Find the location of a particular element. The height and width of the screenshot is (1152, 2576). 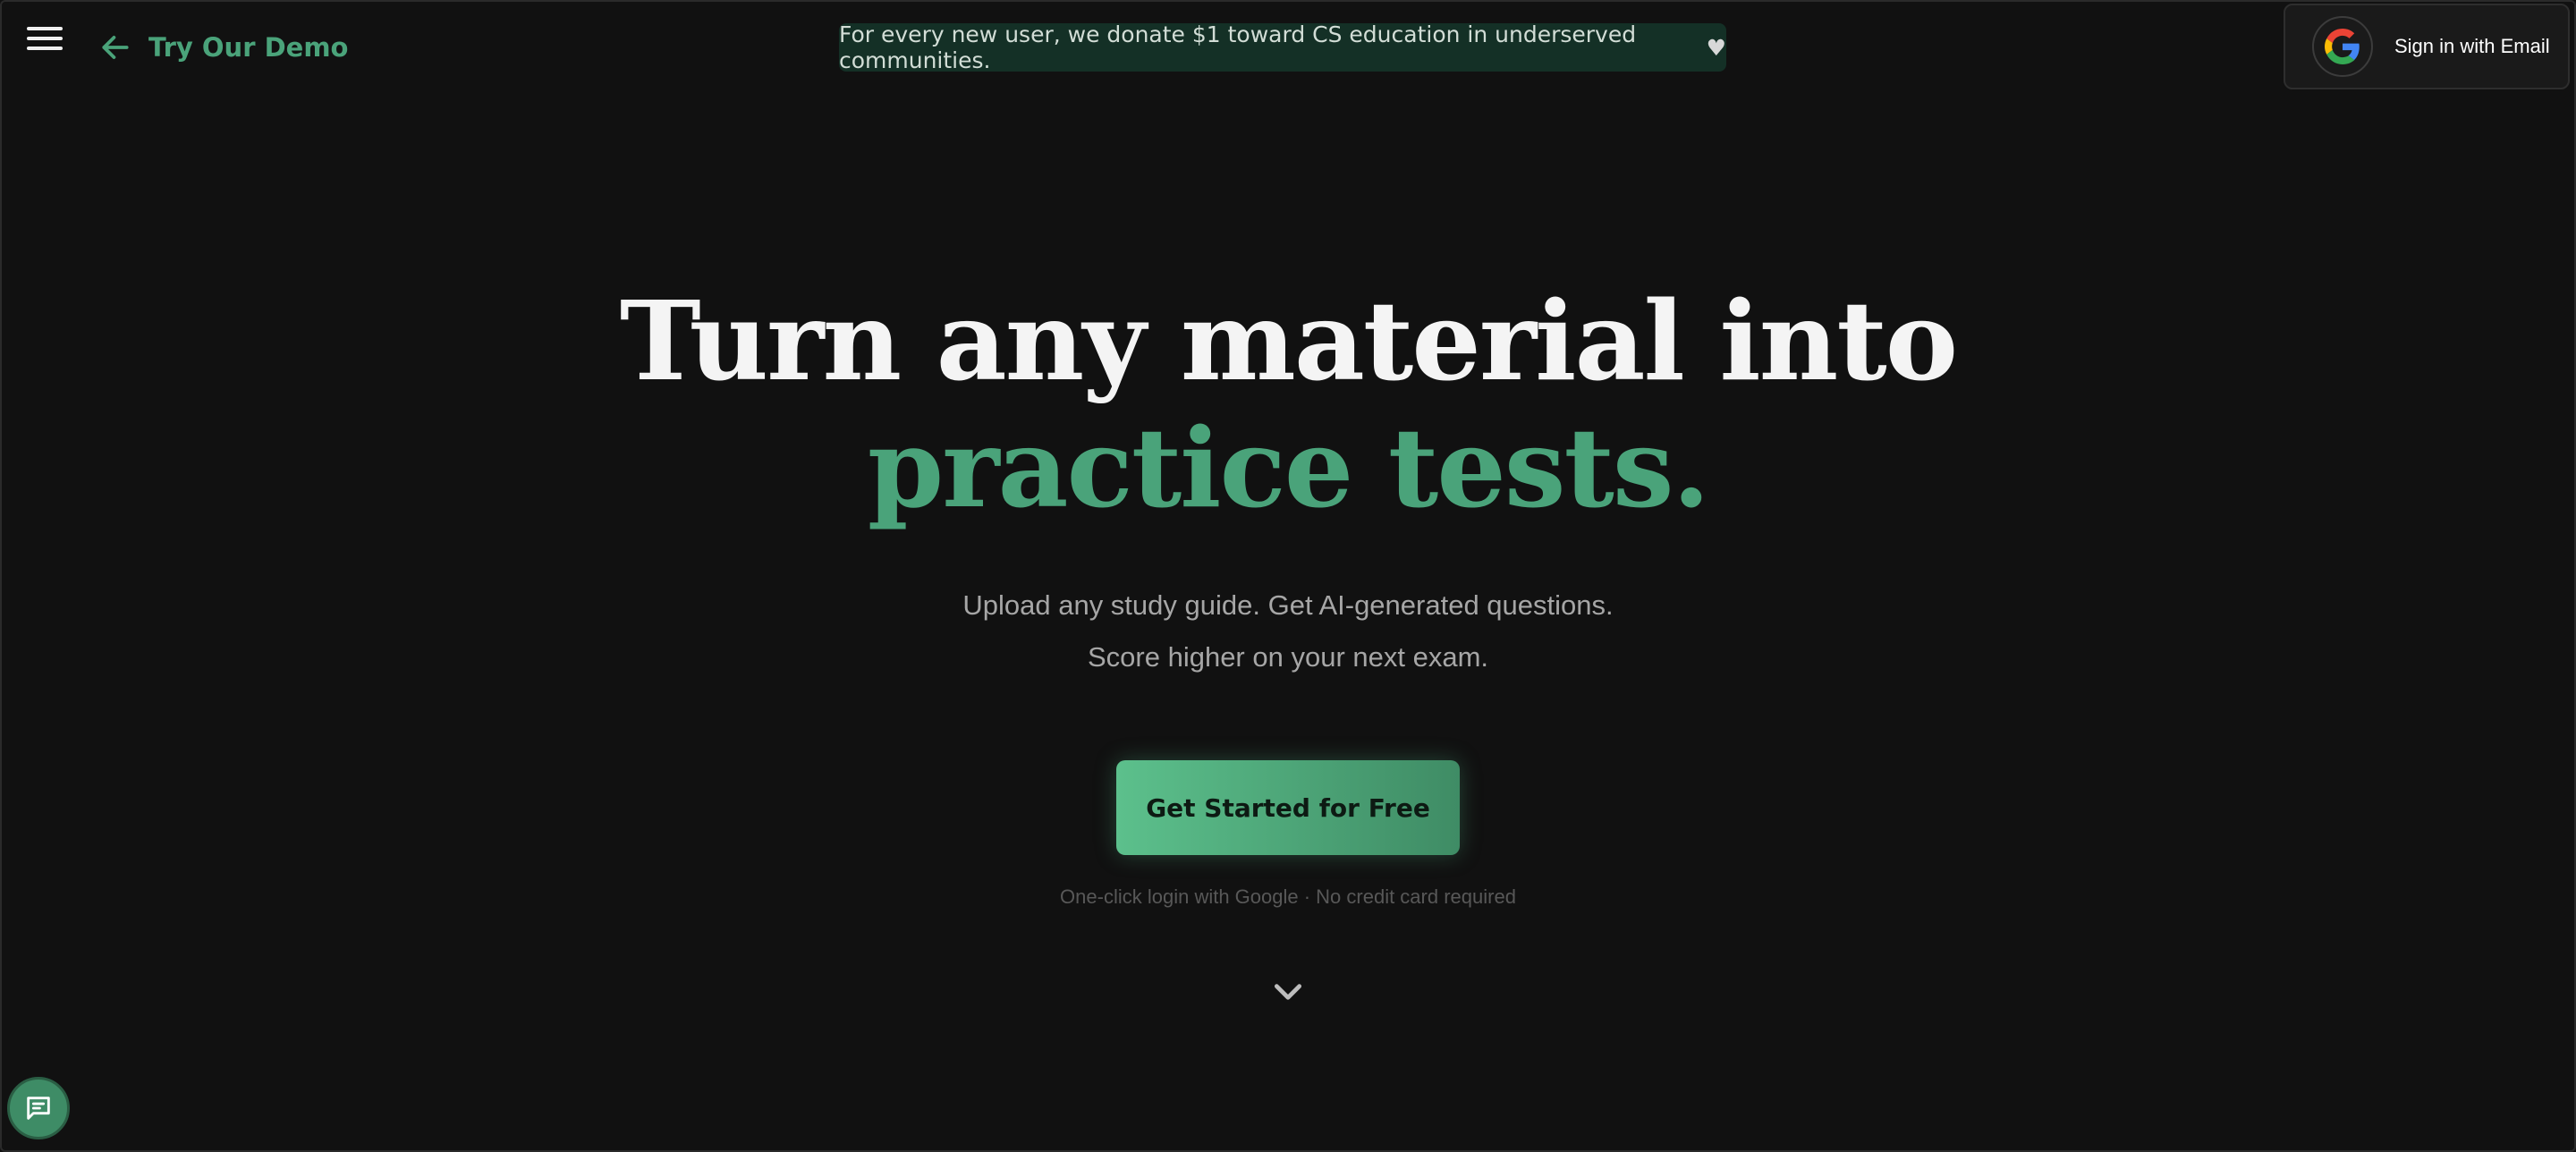

try-demo-link: Try Our Demo is located at coordinates (223, 48).